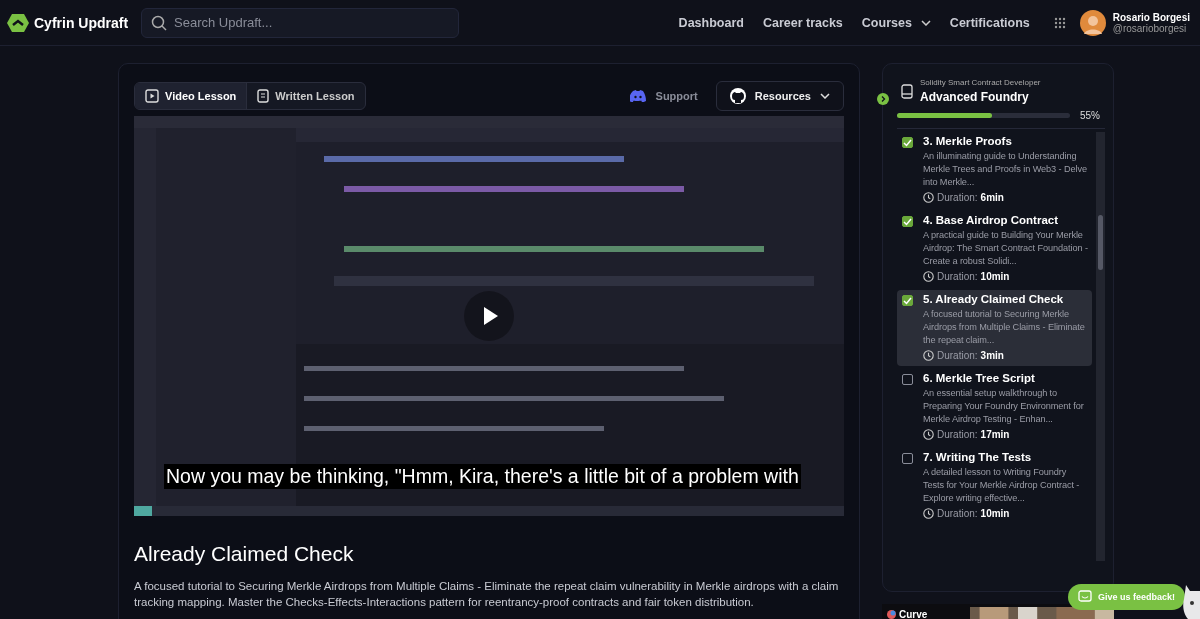 The height and width of the screenshot is (619, 1200). I want to click on lesson-item: 4. Base Airdrop Contract A practical guide to Building Your Merkle Airdrop: The Smart Contract Foundation - Create a robust Solidi... Duration: 10min, so click(994, 249).